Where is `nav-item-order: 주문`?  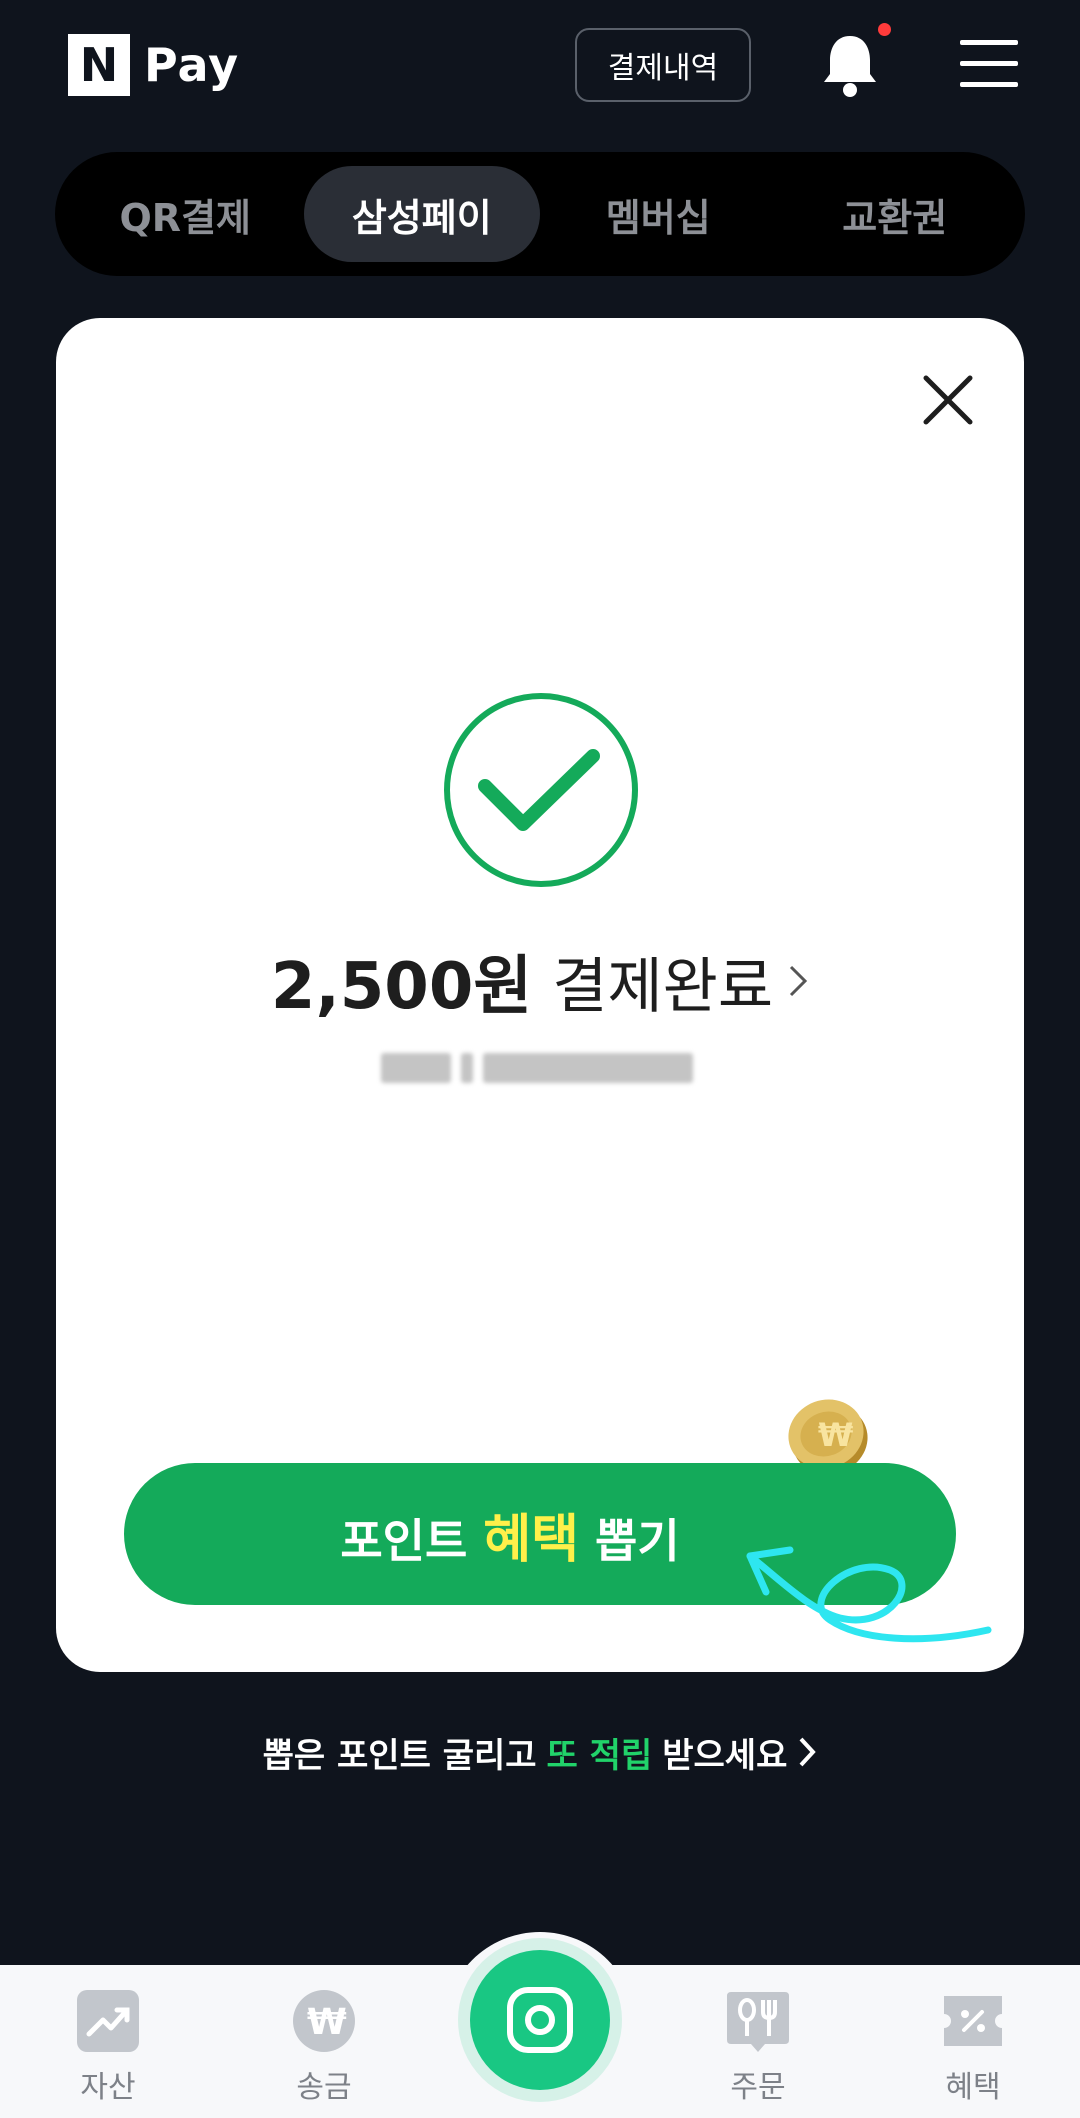 nav-item-order: 주문 is located at coordinates (758, 2048).